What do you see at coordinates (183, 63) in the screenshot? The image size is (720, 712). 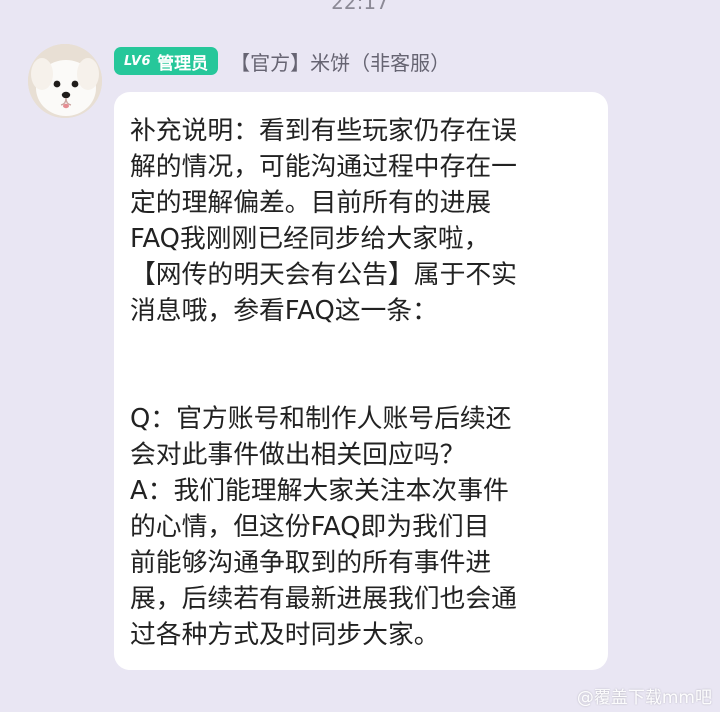 I see `role-label: 管理员` at bounding box center [183, 63].